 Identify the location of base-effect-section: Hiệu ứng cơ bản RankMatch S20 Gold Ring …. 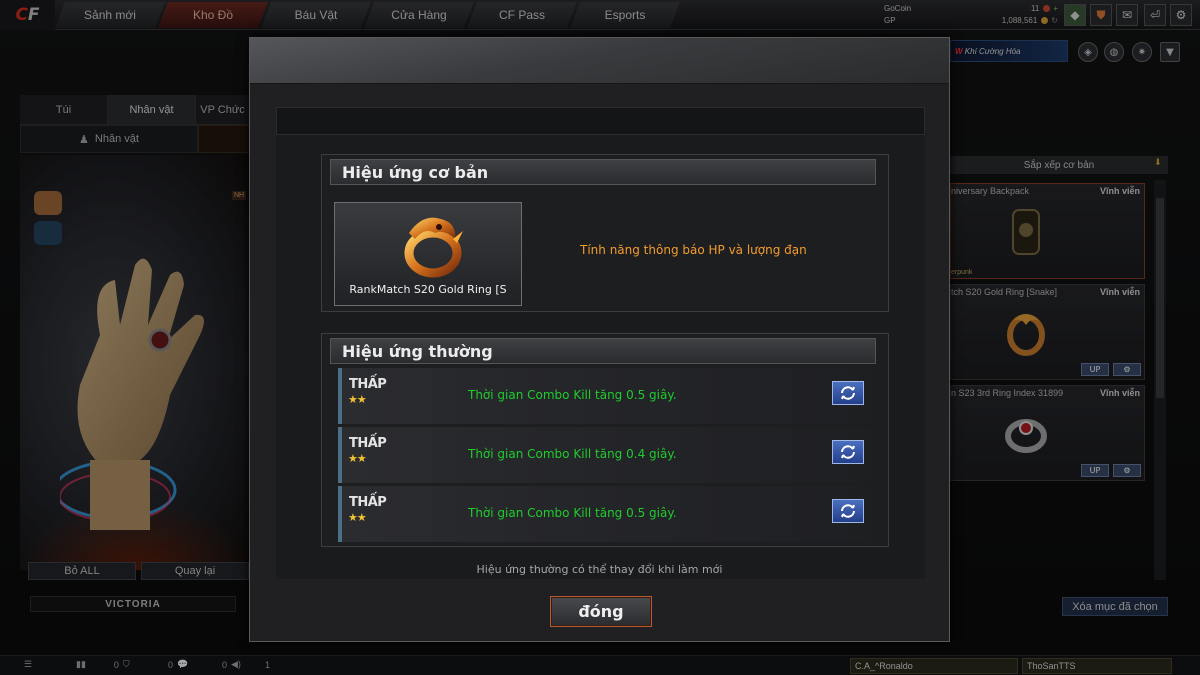
(605, 233).